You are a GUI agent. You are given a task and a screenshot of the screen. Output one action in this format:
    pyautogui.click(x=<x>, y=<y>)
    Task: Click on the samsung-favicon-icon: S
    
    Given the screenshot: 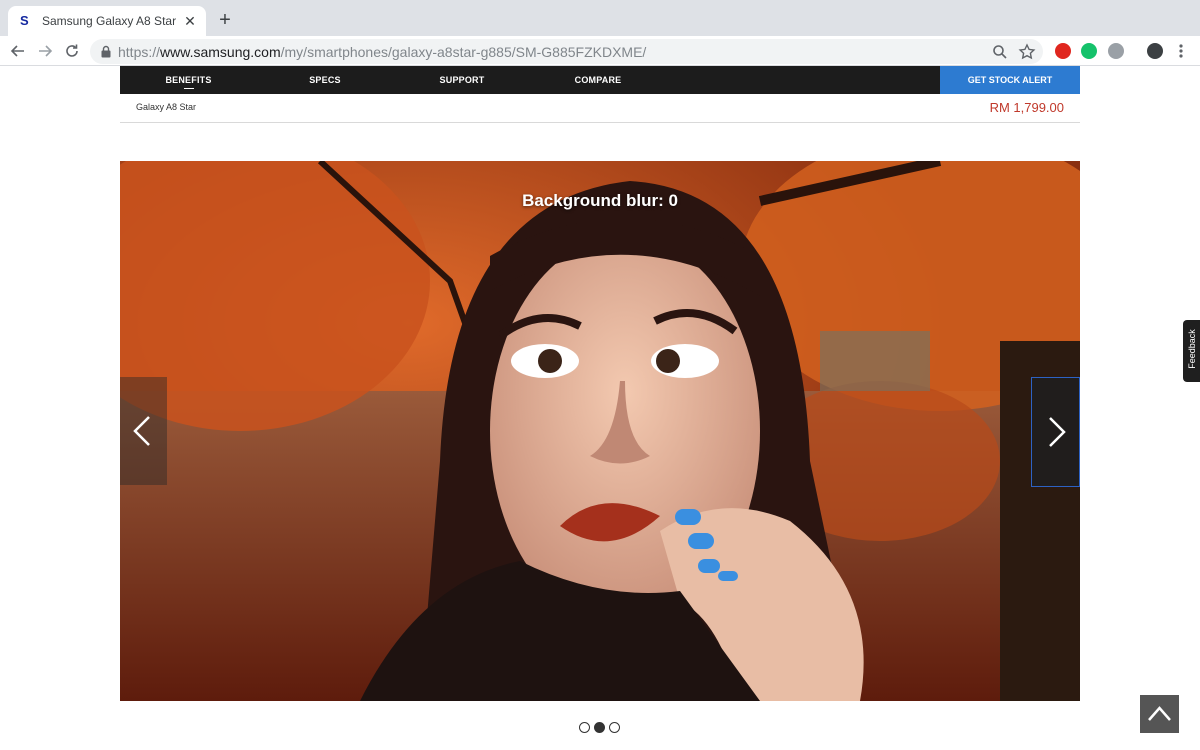 What is the action you would take?
    pyautogui.click(x=24, y=20)
    